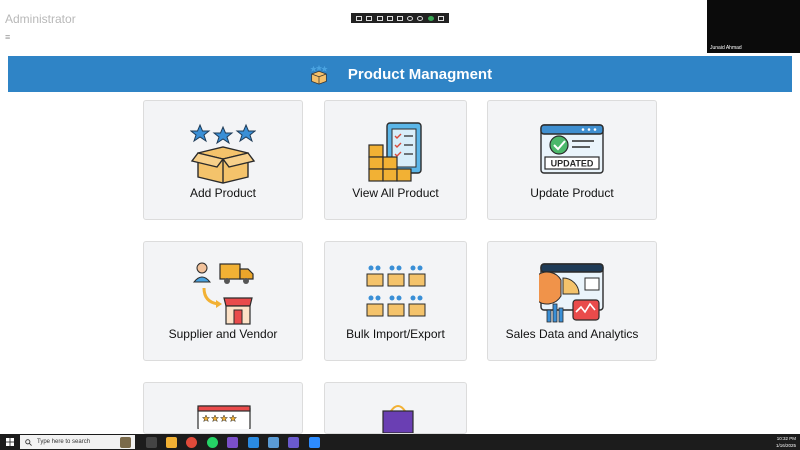  I want to click on visual-studio-icon, so click(232, 442).